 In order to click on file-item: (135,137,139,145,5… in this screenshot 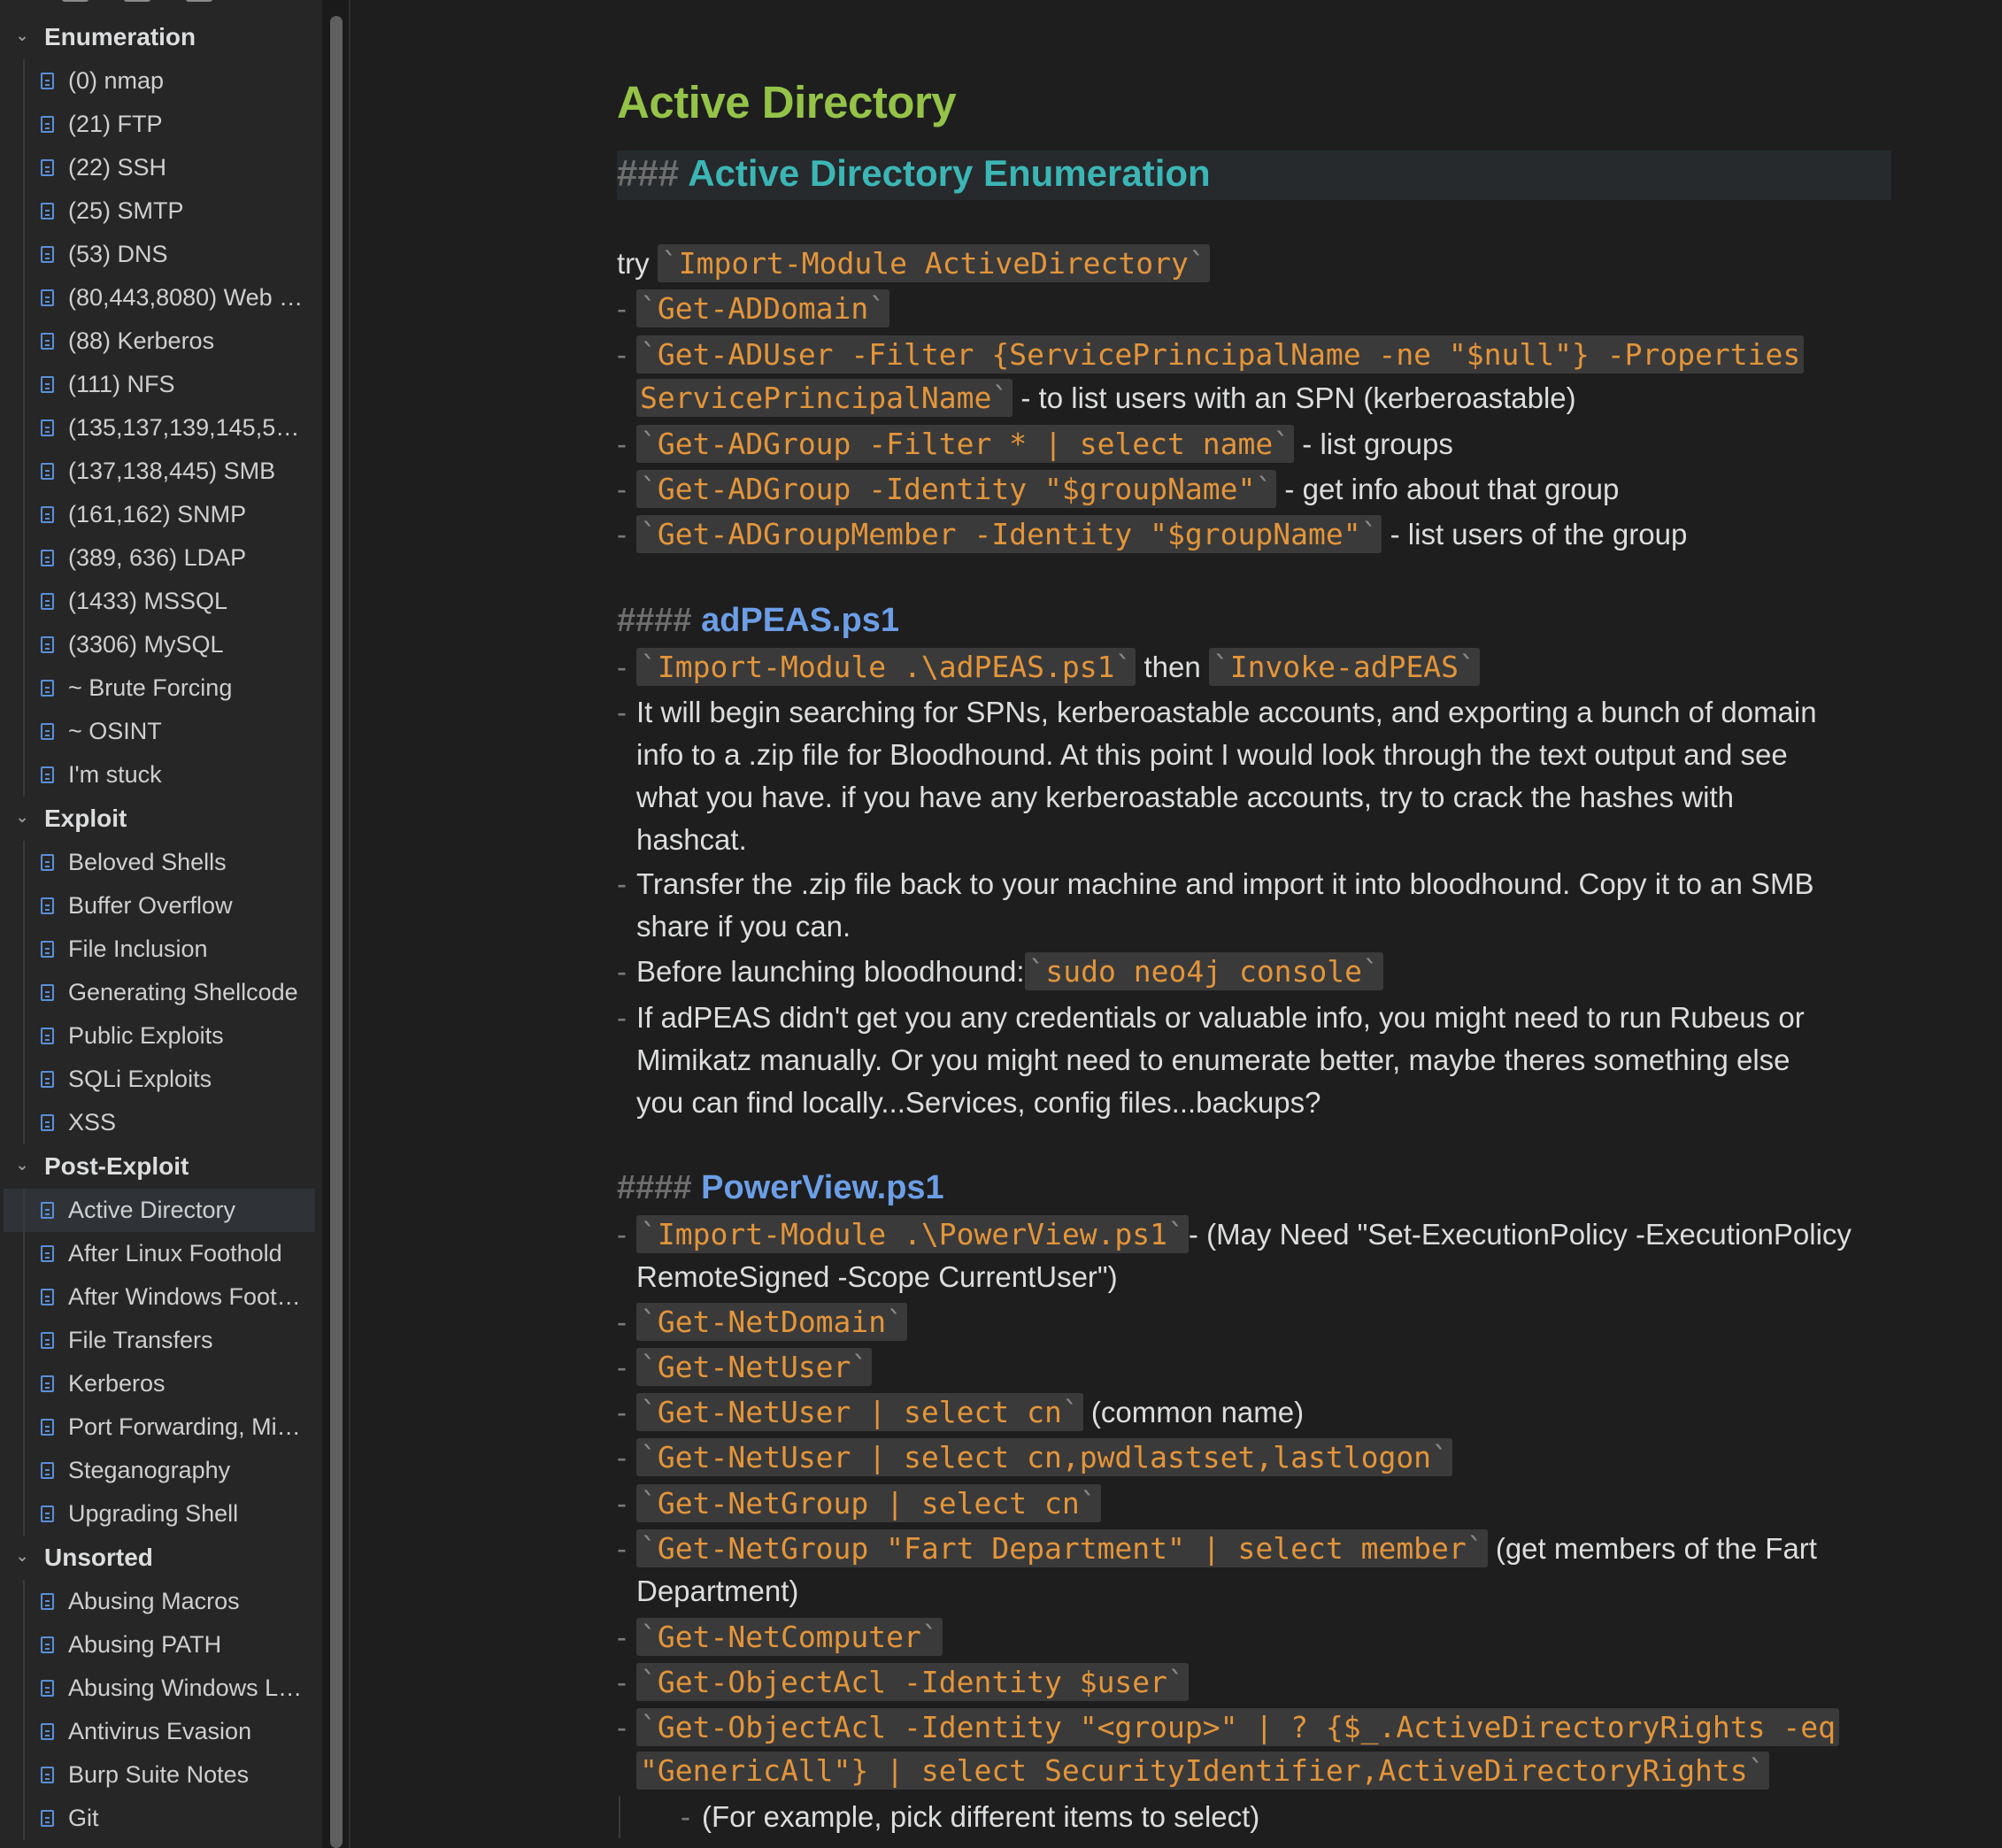, I will do `click(159, 428)`.